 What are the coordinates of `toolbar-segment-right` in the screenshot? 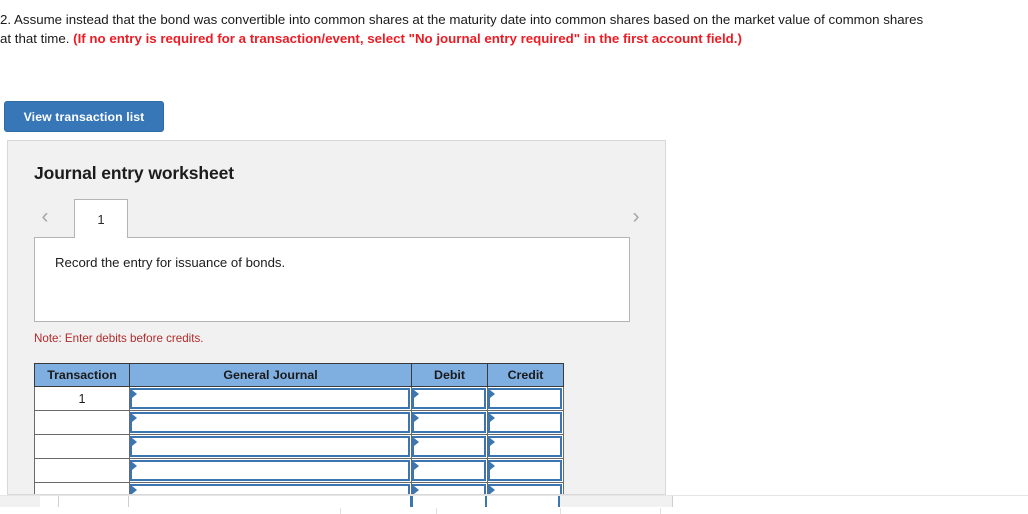 It's located at (616, 501).